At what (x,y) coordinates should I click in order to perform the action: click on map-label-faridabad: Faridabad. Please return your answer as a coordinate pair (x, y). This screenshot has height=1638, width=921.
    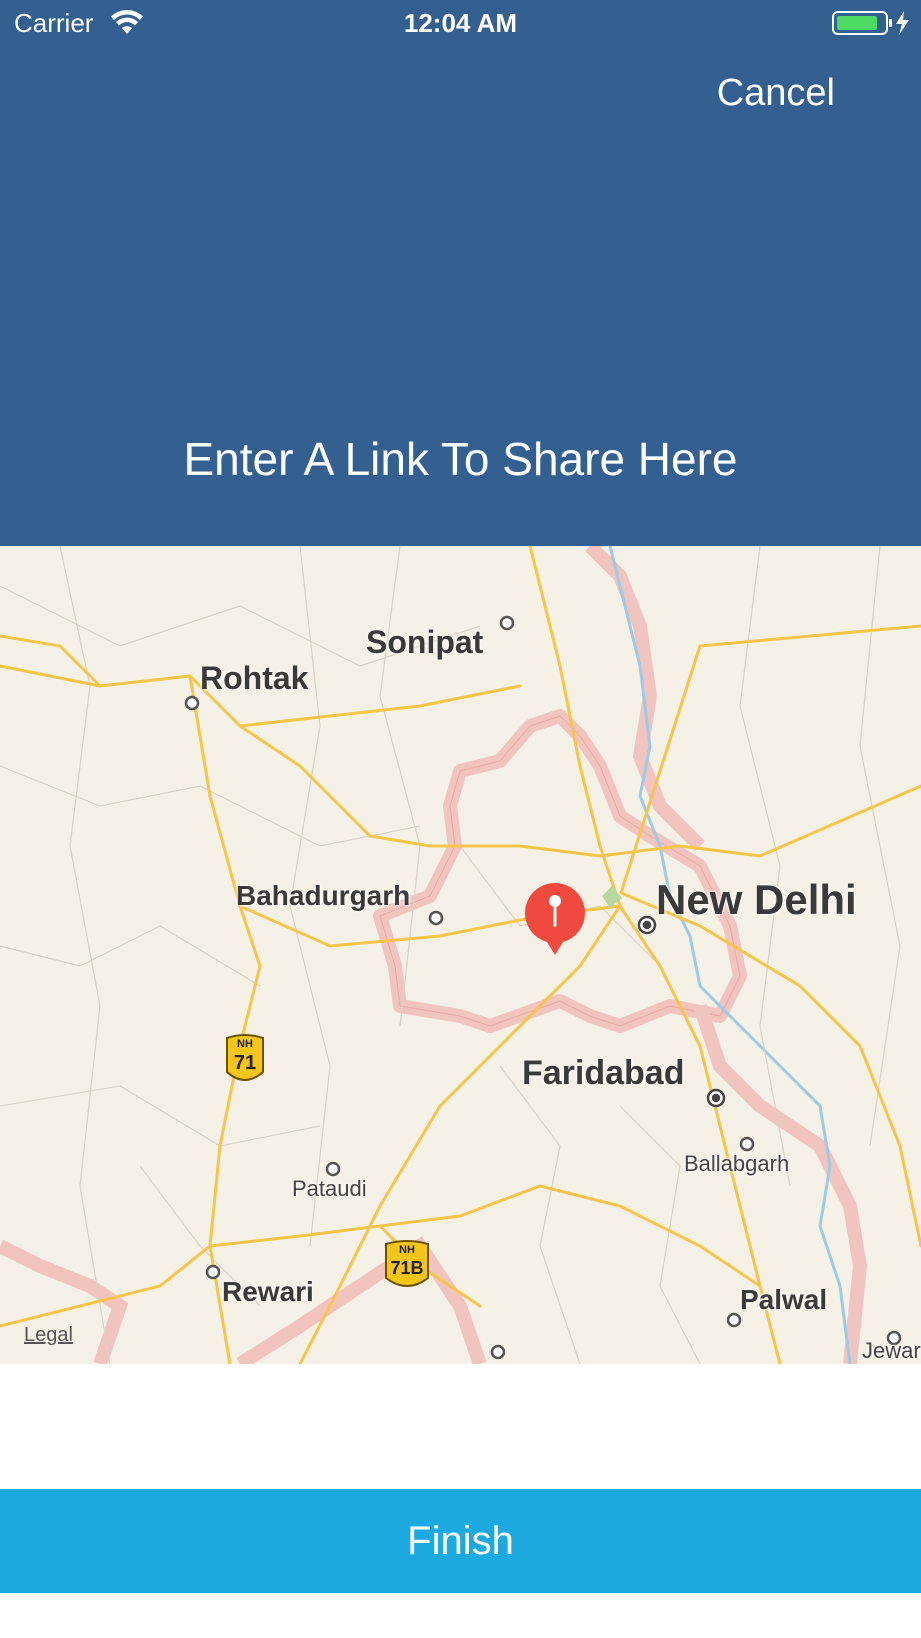
    Looking at the image, I should click on (603, 1073).